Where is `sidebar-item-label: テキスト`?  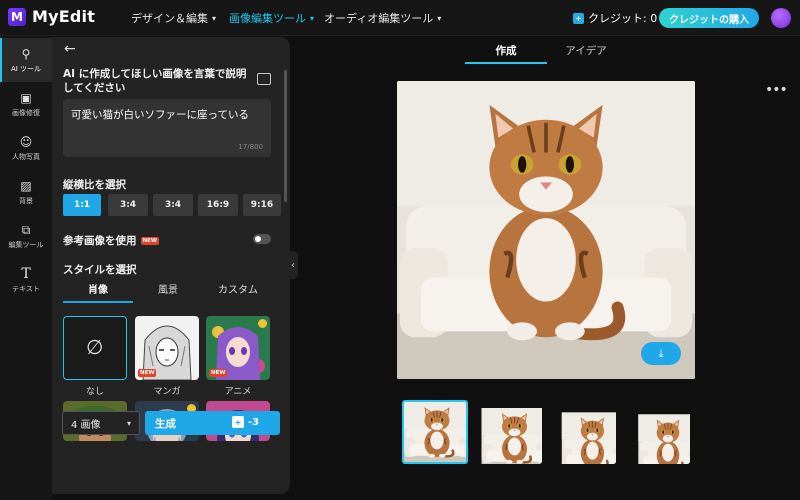 sidebar-item-label: テキスト is located at coordinates (26, 288).